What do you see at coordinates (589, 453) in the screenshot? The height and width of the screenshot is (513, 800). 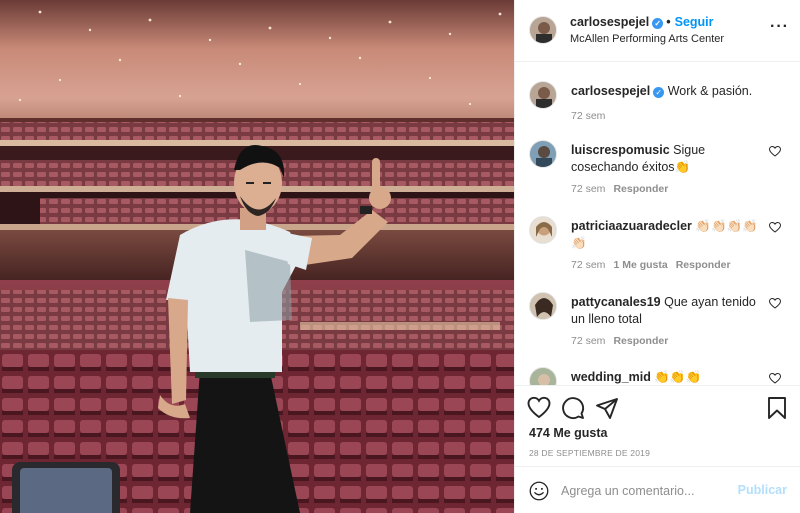 I see `post-date: 28 DE SEPTIEMBRE DE 2019` at bounding box center [589, 453].